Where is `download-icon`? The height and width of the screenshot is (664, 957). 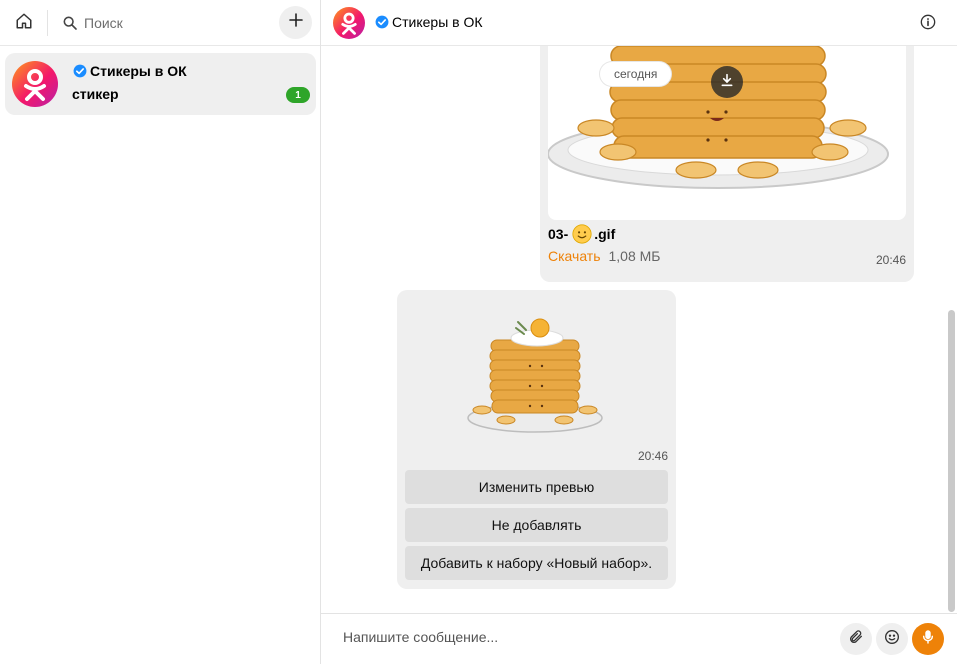
download-icon is located at coordinates (727, 82).